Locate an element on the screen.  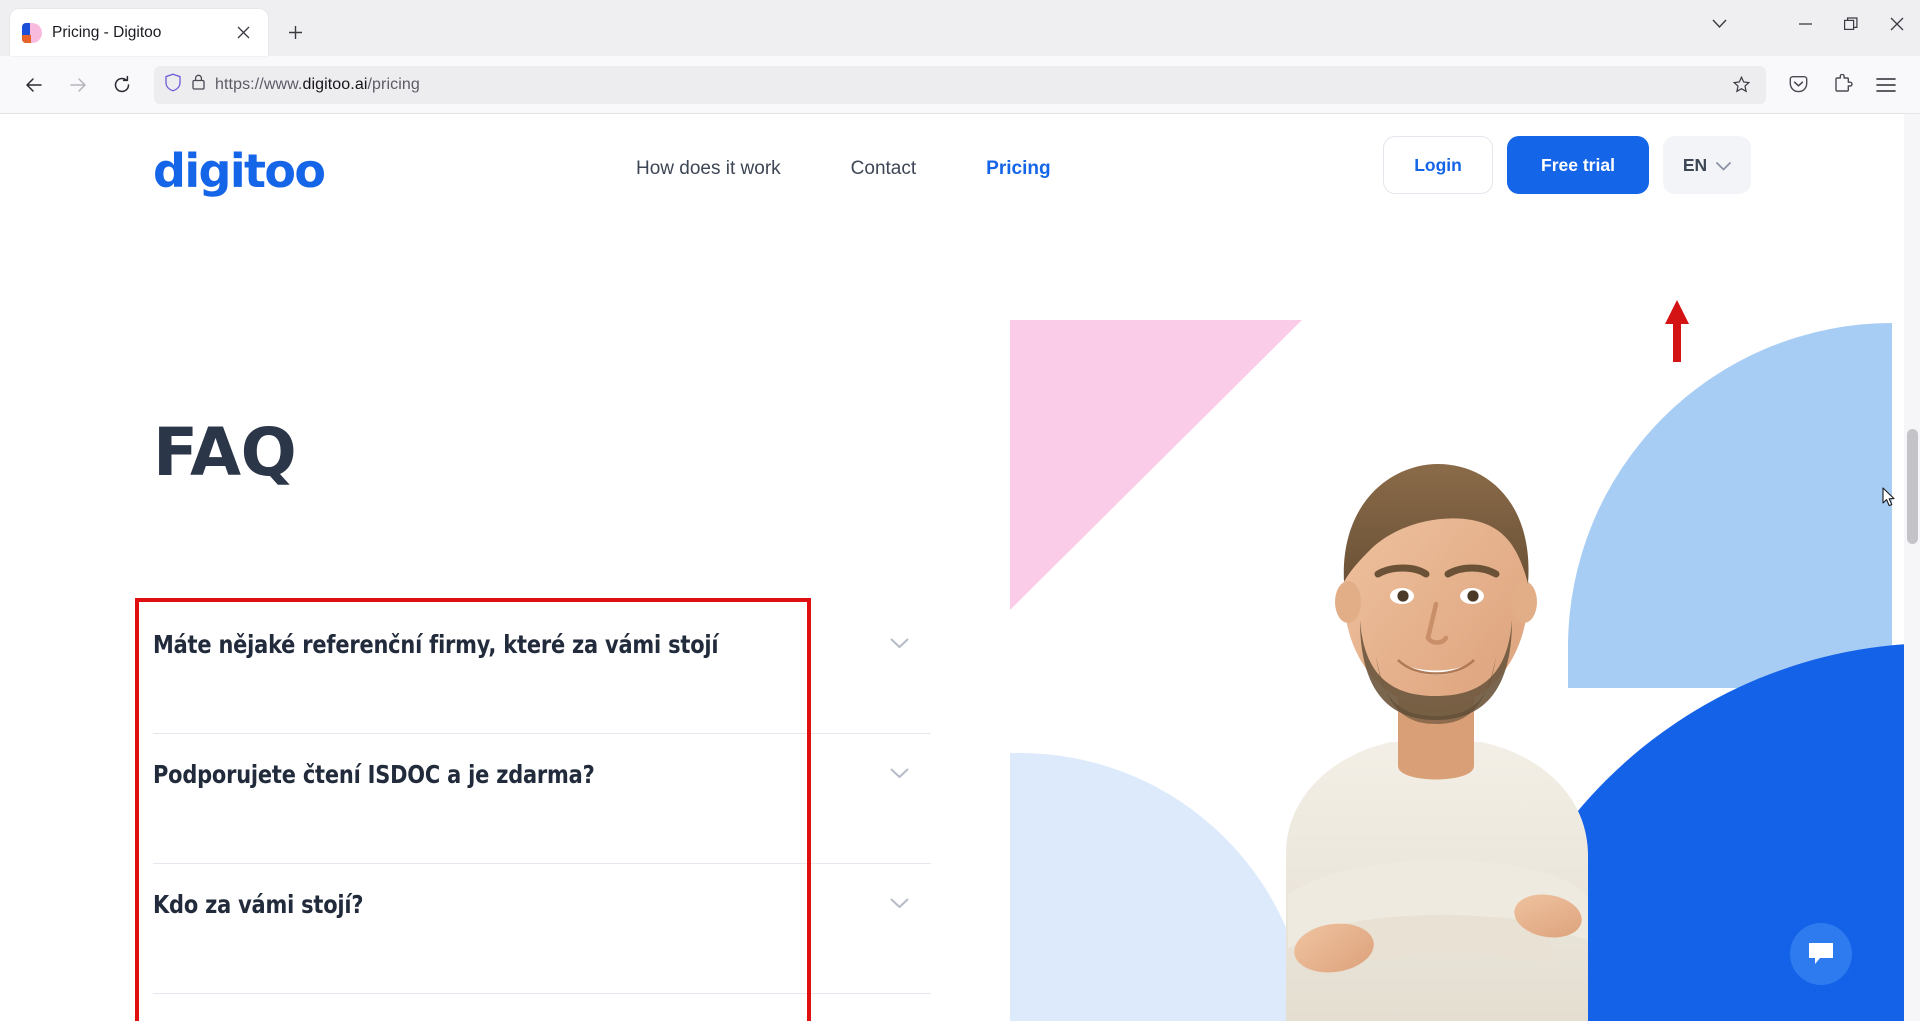
site-navigation: How does it work Contact Pricing is located at coordinates (843, 169).